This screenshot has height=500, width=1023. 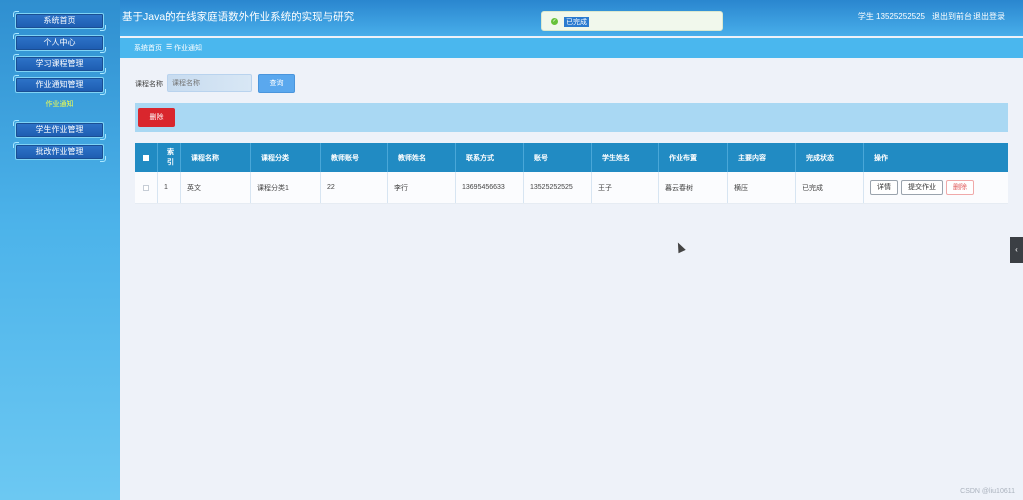 What do you see at coordinates (830, 157) in the screenshot?
I see `col-status: 完成状态` at bounding box center [830, 157].